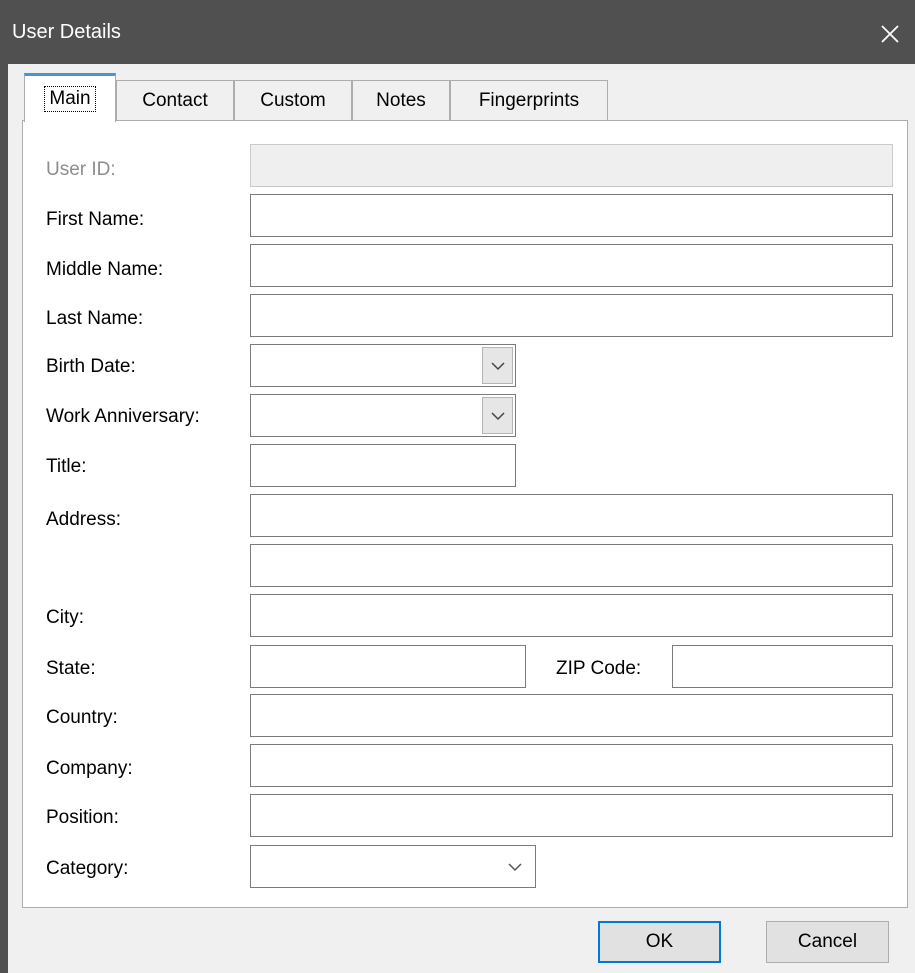 This screenshot has height=973, width=915. I want to click on category-label: Category:, so click(87, 868).